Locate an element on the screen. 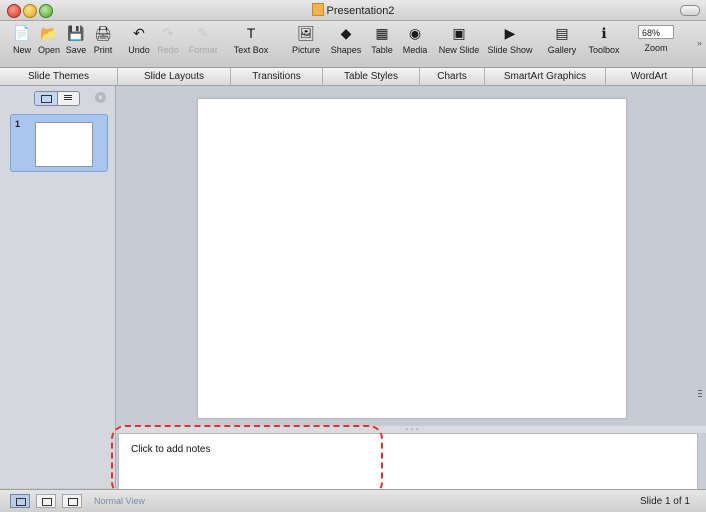 Image resolution: width=706 pixels, height=512 pixels. slide-sorter-view-button is located at coordinates (46, 501).